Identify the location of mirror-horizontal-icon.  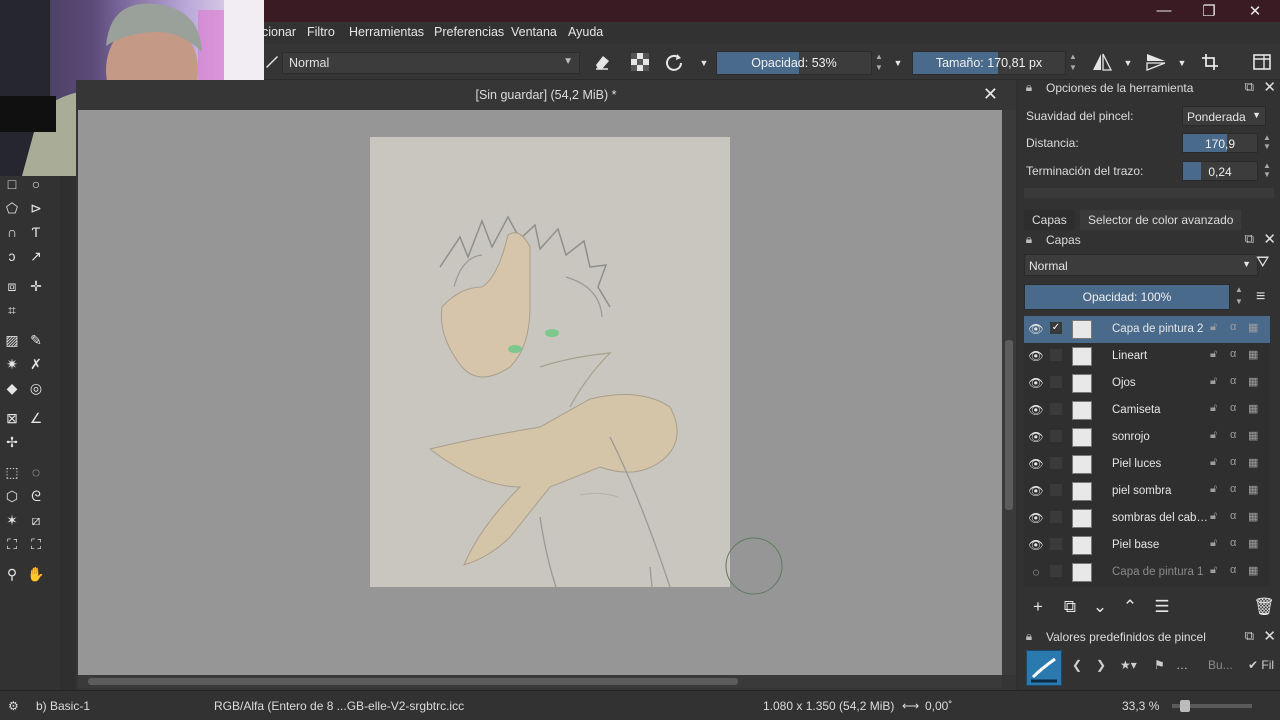
(1102, 63).